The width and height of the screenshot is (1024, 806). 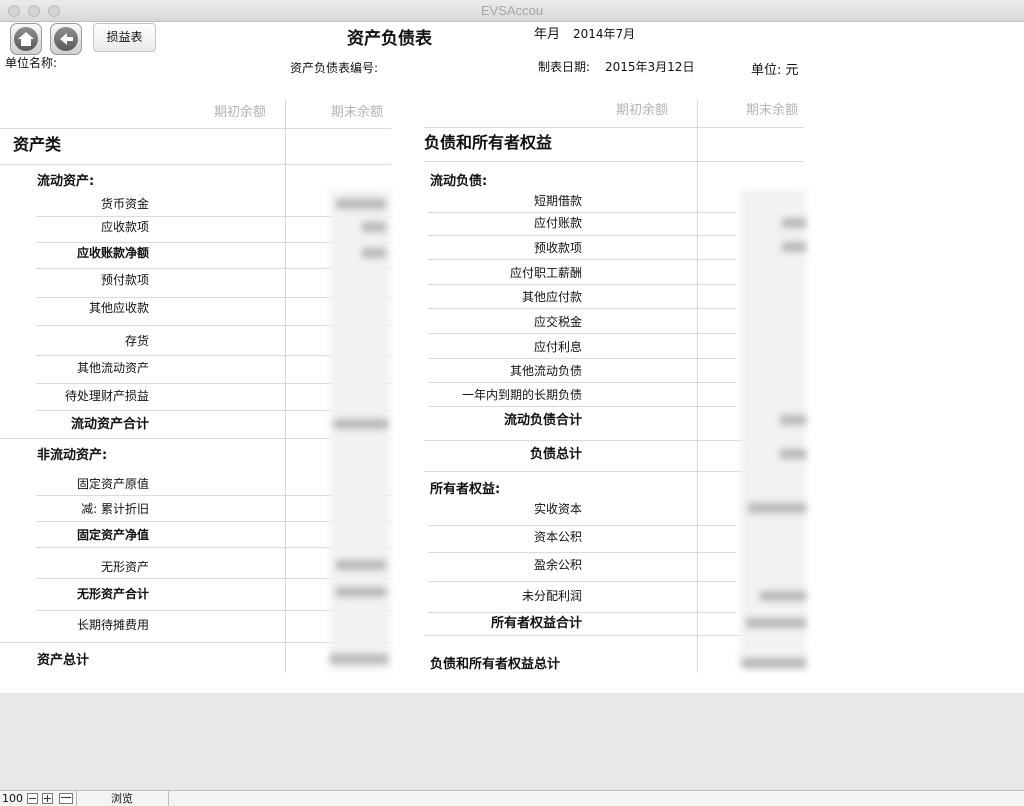 I want to click on layout-toggle-button, so click(x=66, y=798).